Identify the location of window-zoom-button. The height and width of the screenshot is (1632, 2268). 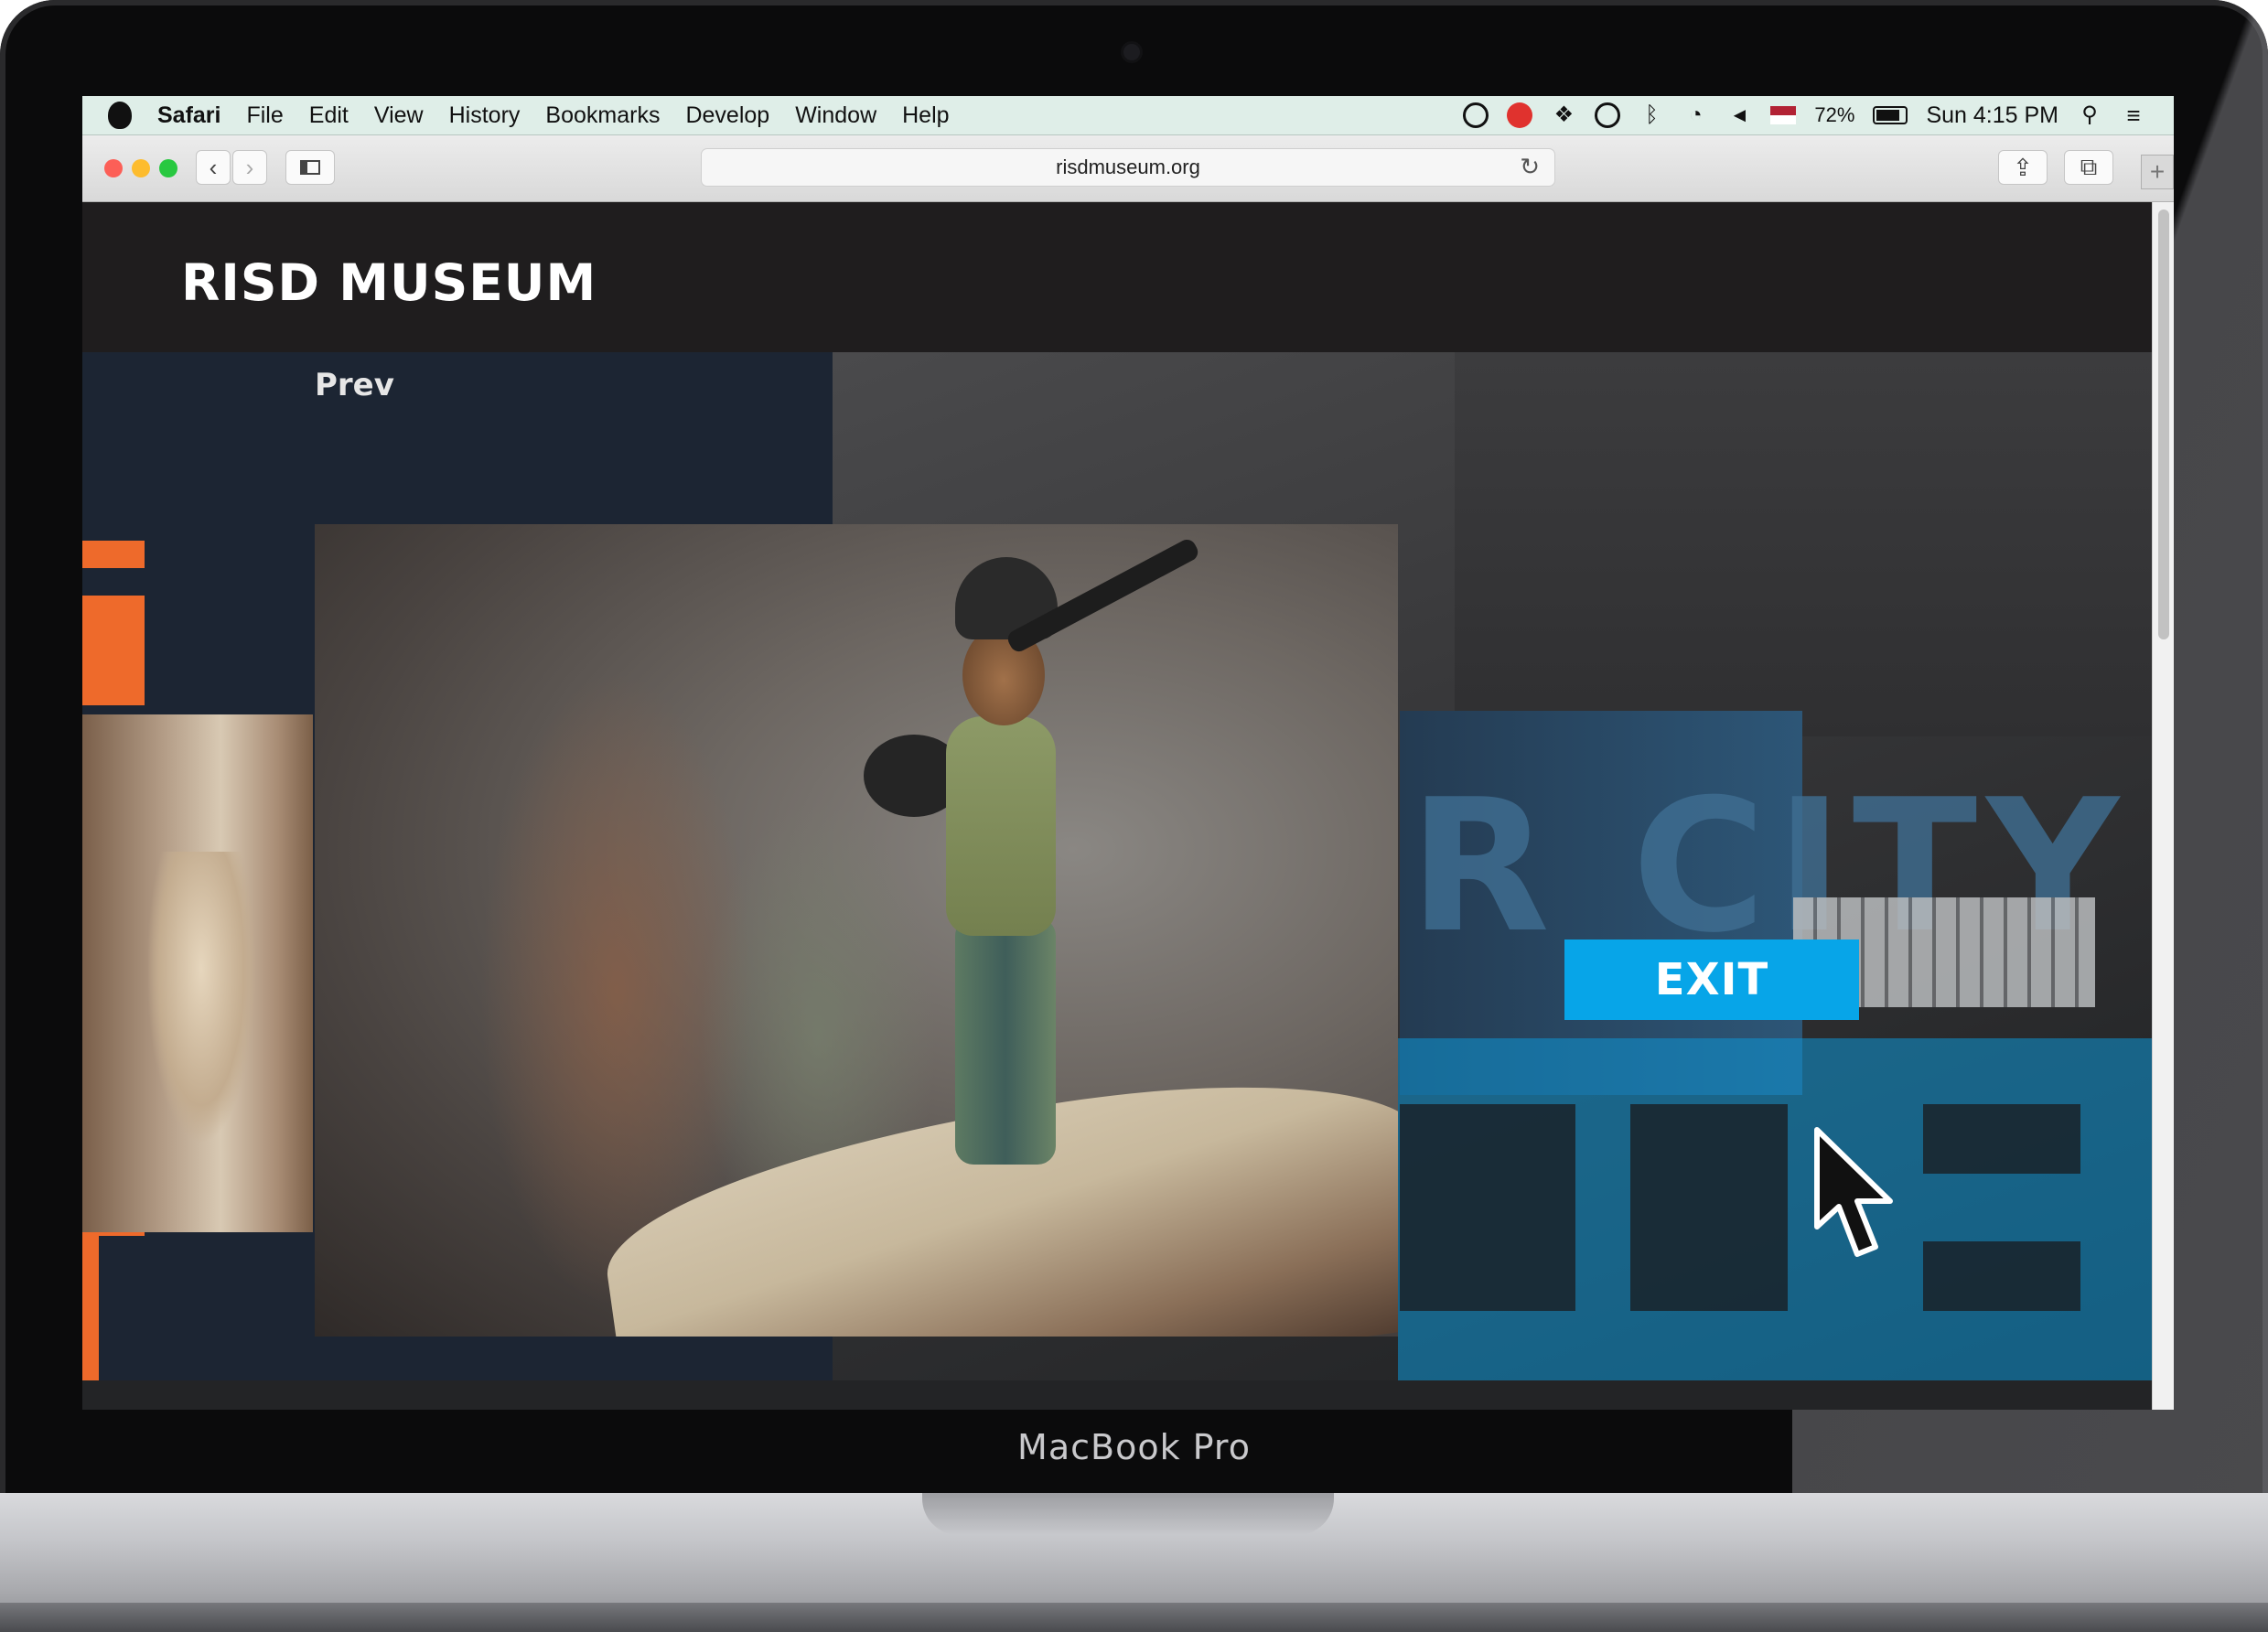
(168, 168).